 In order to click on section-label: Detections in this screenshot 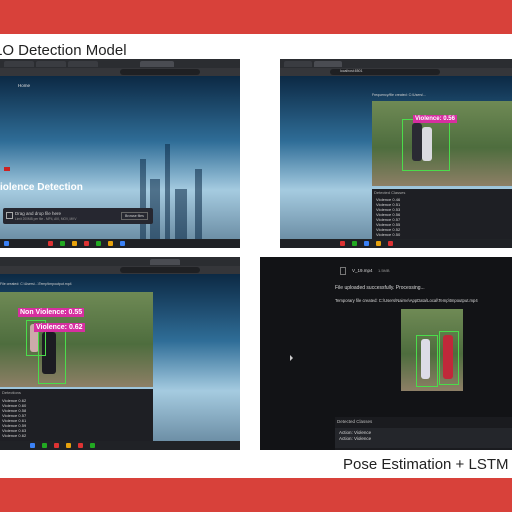, I will do `click(11, 392)`.